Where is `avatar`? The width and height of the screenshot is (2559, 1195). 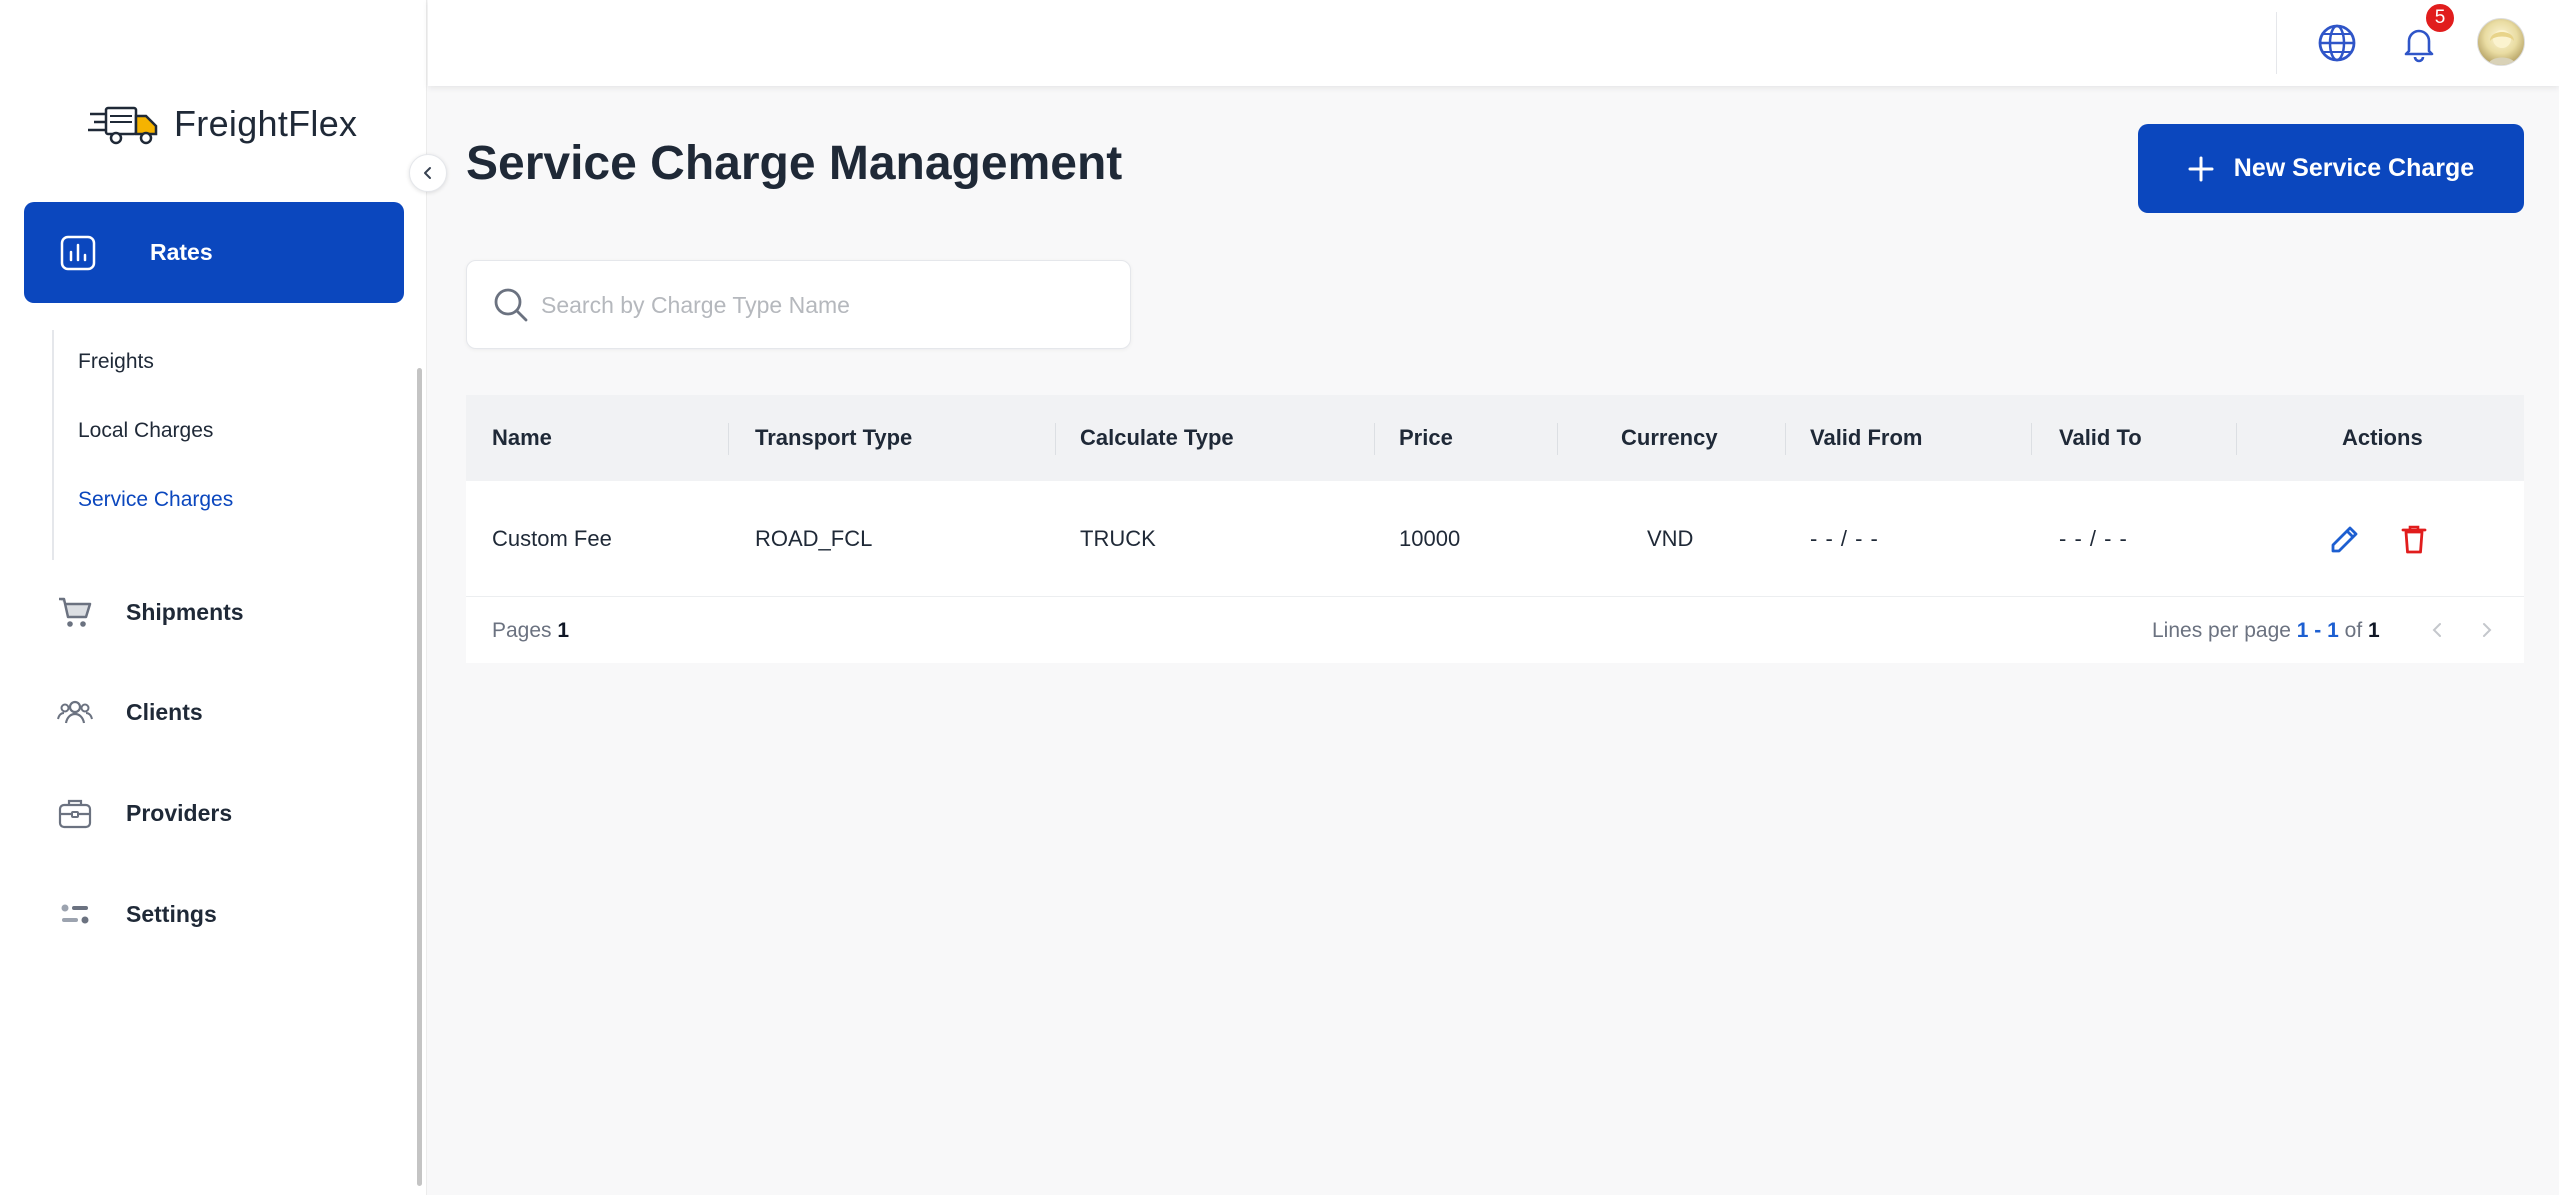 avatar is located at coordinates (2501, 42).